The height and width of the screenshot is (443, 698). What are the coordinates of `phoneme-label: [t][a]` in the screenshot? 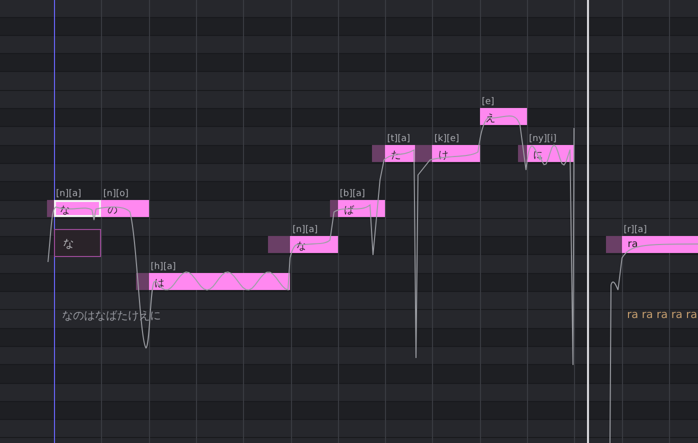 It's located at (398, 139).